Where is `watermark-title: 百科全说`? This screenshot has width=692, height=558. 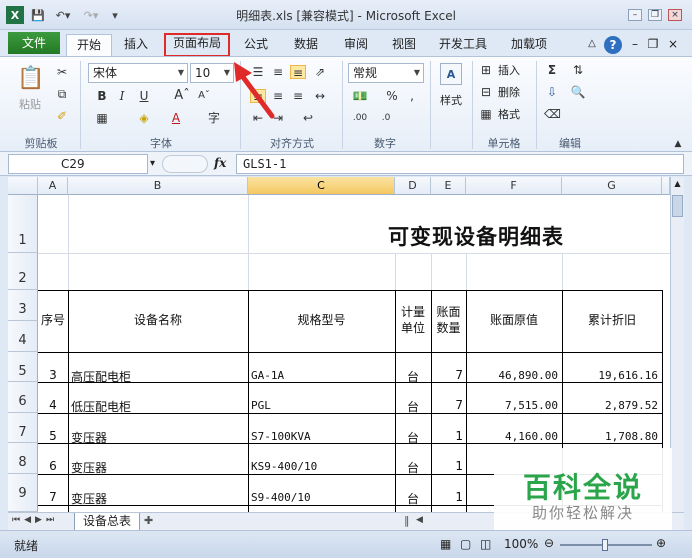
watermark-title: 百科全说 is located at coordinates (582, 487).